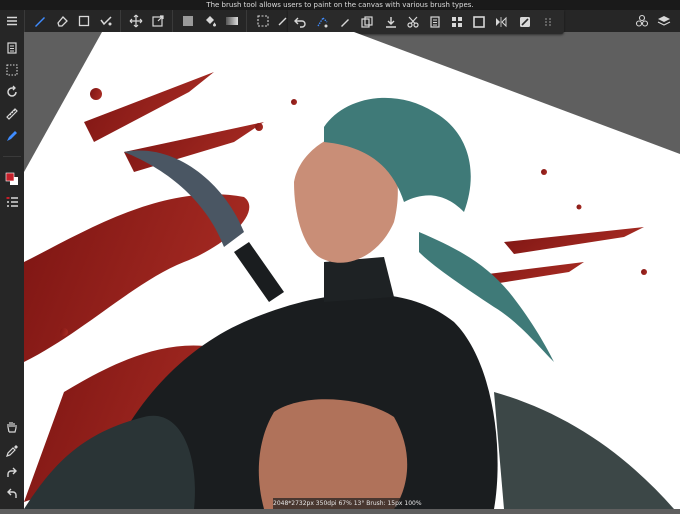 The width and height of the screenshot is (680, 514). I want to click on selection-launcher-bar, so click(426, 22).